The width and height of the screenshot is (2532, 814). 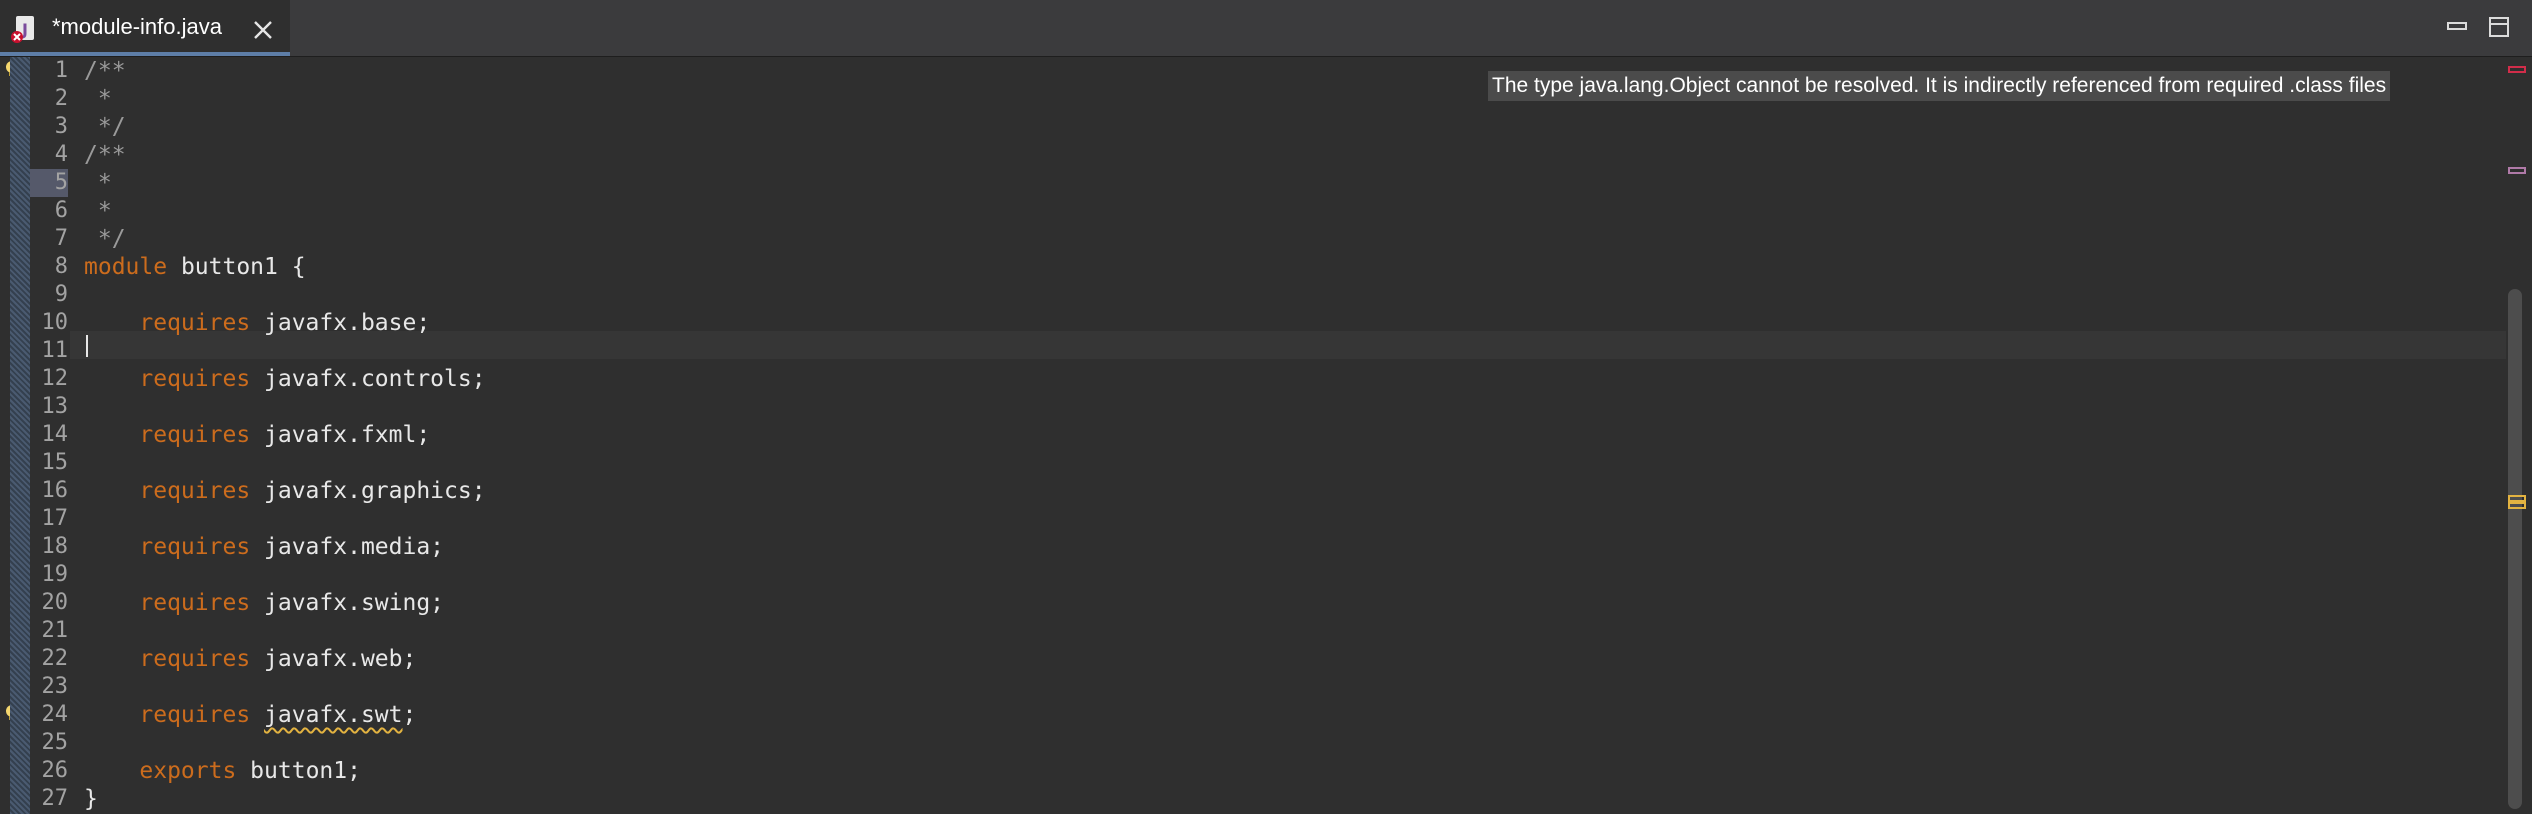 I want to click on code-line: exports button1;, so click(x=222, y=771).